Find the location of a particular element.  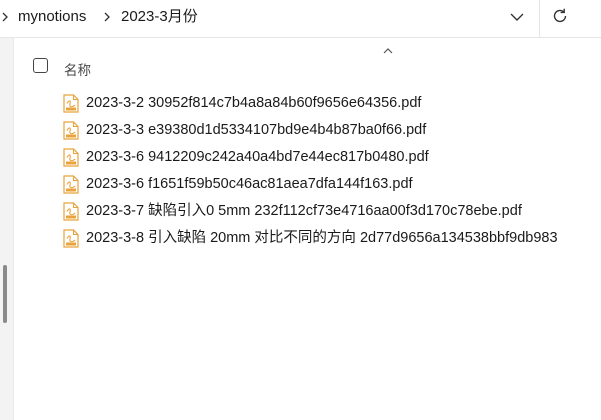

navigation-pane-edge is located at coordinates (6, 229).